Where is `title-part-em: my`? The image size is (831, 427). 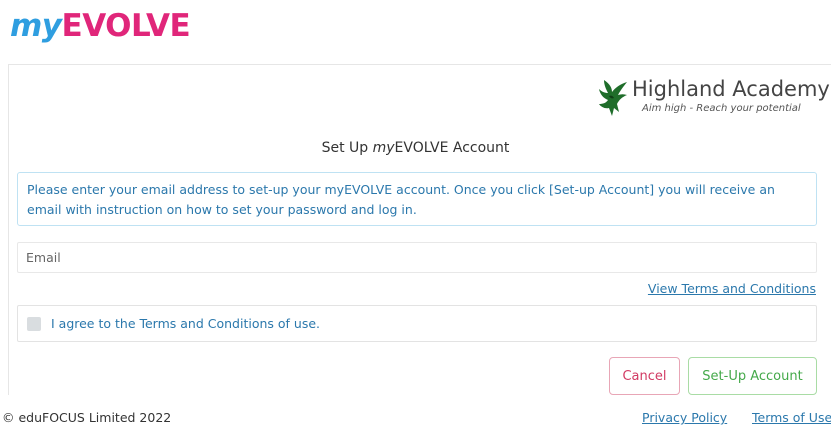 title-part-em: my is located at coordinates (383, 148).